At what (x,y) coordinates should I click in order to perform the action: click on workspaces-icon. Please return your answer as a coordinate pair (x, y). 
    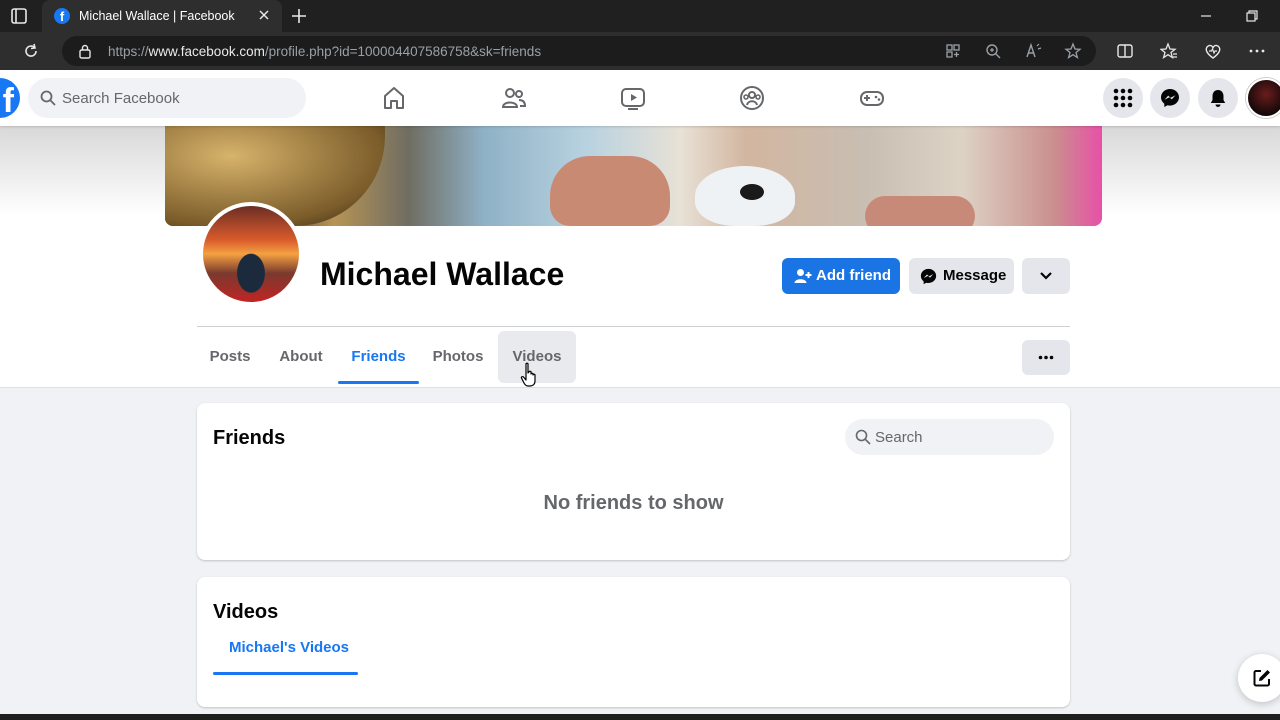
    Looking at the image, I should click on (19, 16).